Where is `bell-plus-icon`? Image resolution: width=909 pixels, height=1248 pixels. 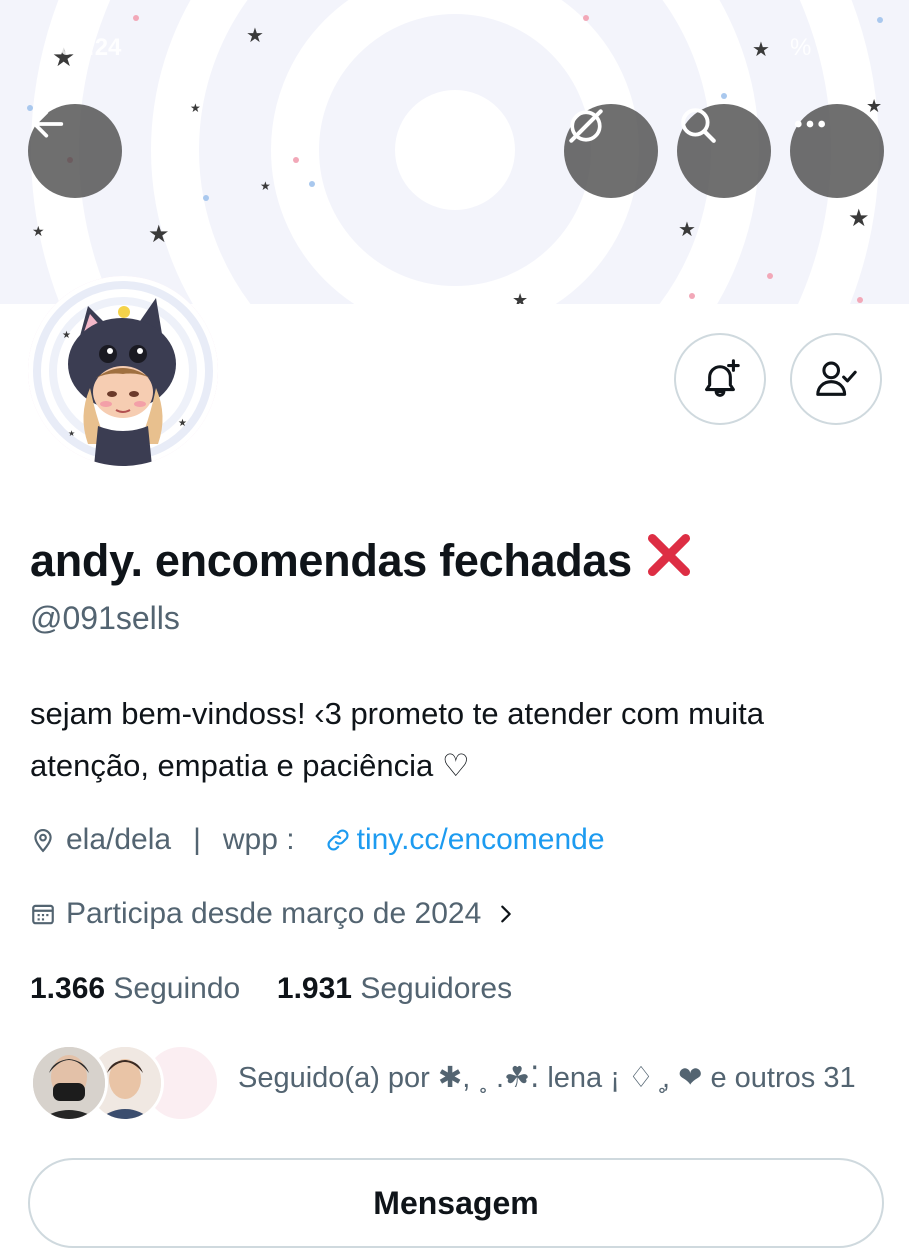 bell-plus-icon is located at coordinates (722, 378).